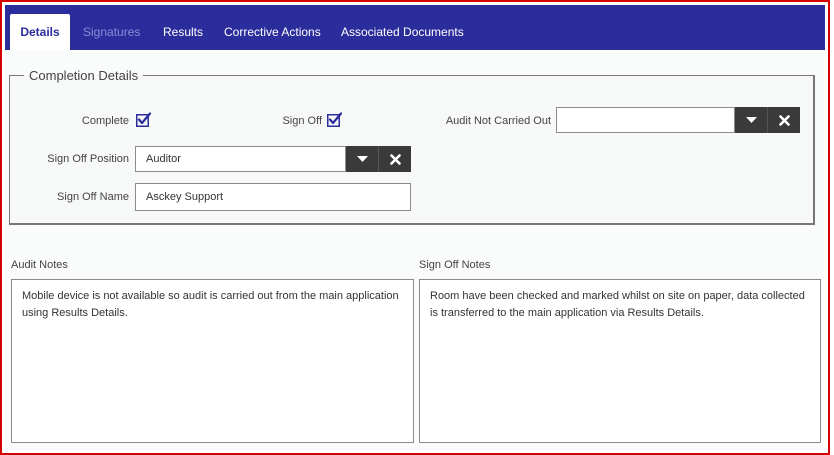 This screenshot has width=834, height=455. What do you see at coordinates (183, 32) in the screenshot?
I see `tab-results: Results` at bounding box center [183, 32].